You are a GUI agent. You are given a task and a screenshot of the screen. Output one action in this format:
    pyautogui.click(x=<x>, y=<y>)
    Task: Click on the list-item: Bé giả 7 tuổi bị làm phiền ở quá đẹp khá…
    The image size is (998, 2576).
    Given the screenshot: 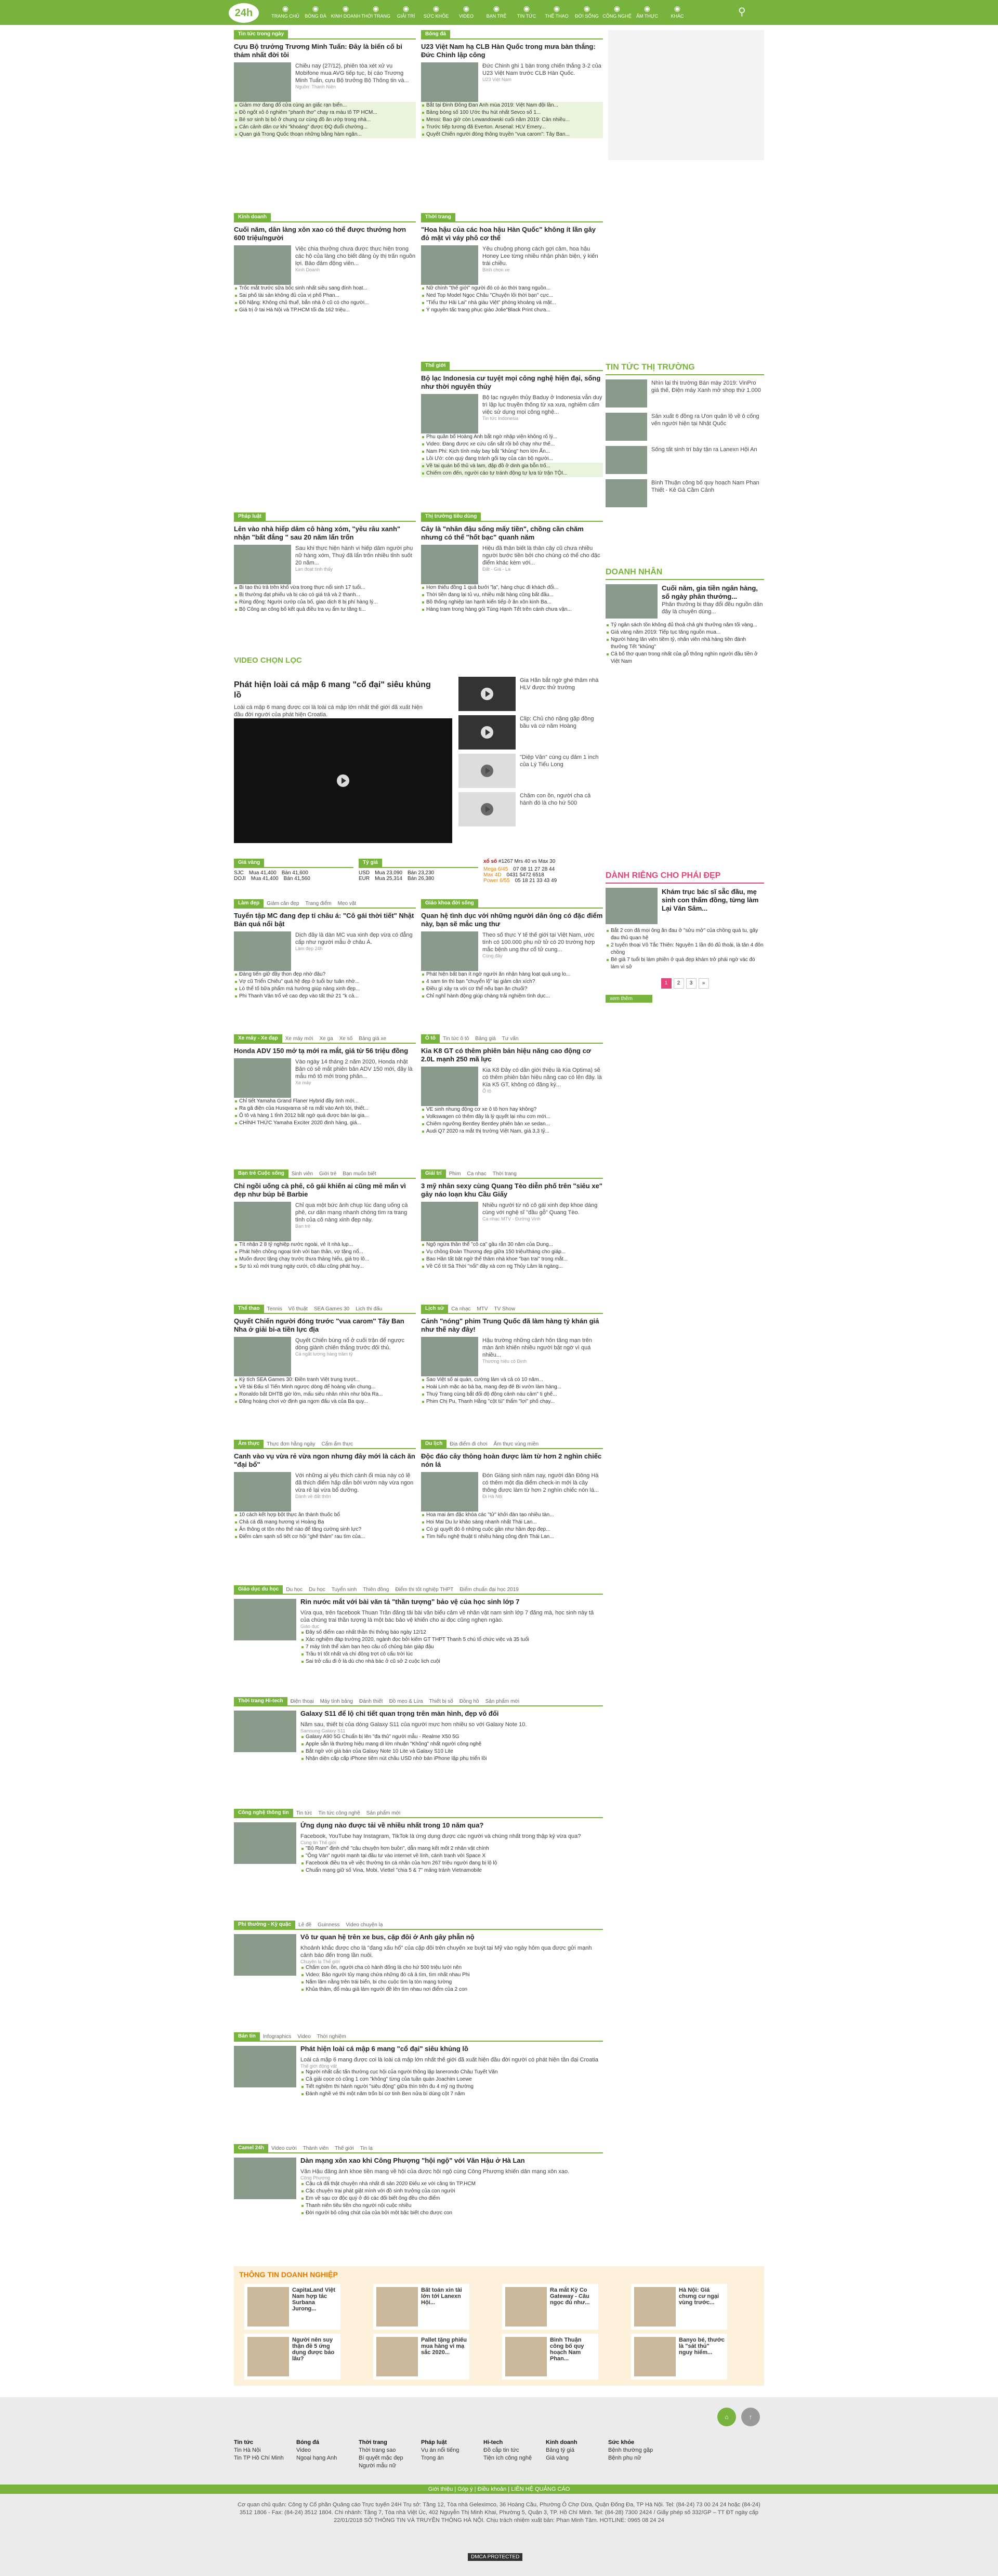 What is the action you would take?
    pyautogui.click(x=685, y=963)
    